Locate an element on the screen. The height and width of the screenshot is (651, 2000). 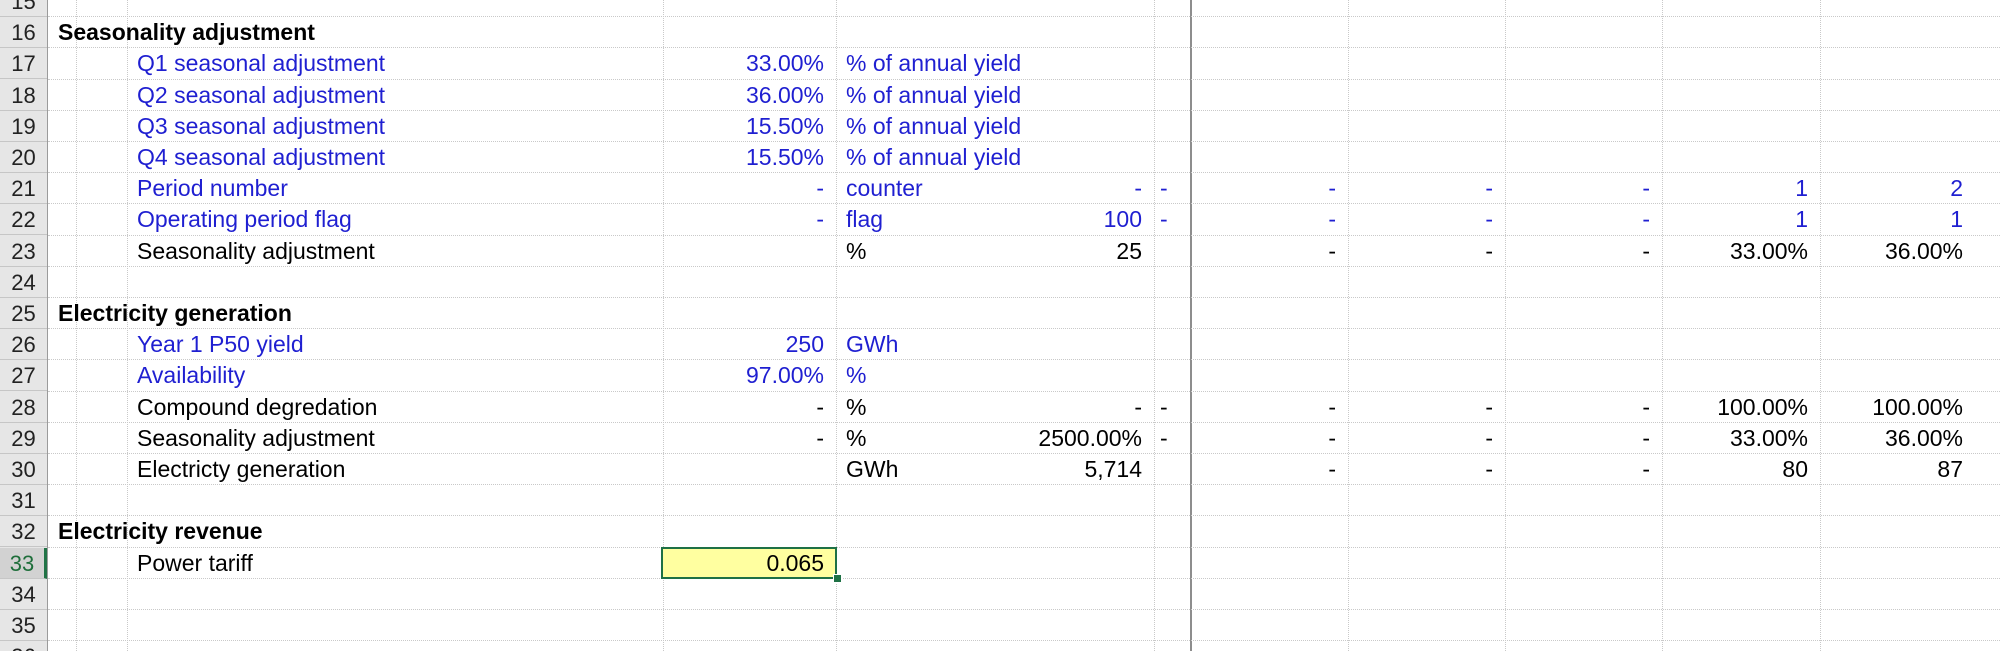
row-label: Q2 seasonal adjustment is located at coordinates (395, 95).